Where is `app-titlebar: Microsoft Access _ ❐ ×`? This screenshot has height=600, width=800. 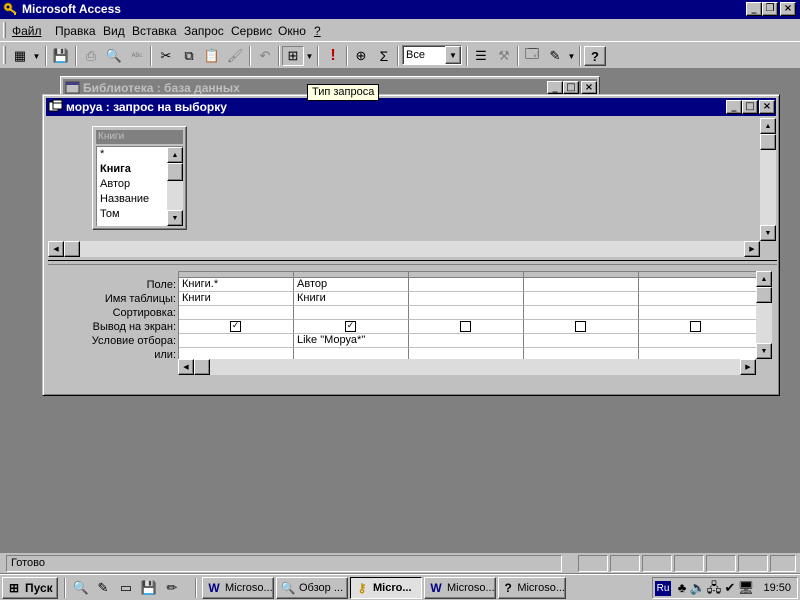 app-titlebar: Microsoft Access _ ❐ × is located at coordinates (400, 9).